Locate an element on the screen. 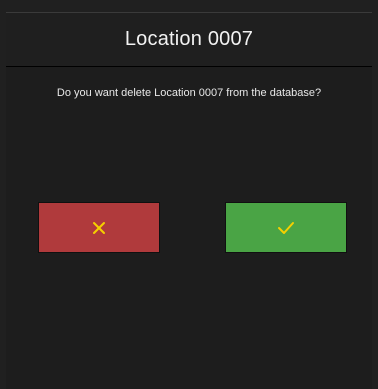 The image size is (378, 389). dialog-titlebar: Location 0007 is located at coordinates (189, 40).